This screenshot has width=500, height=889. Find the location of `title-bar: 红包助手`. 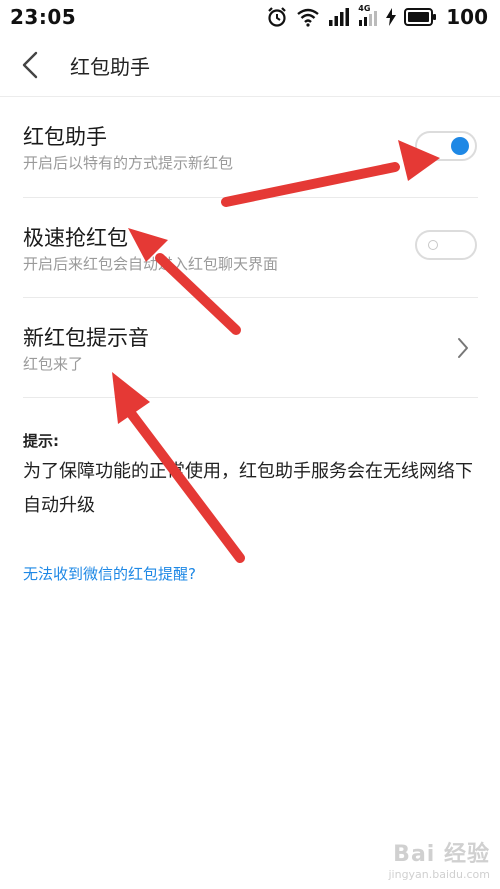

title-bar: 红包助手 is located at coordinates (250, 65).